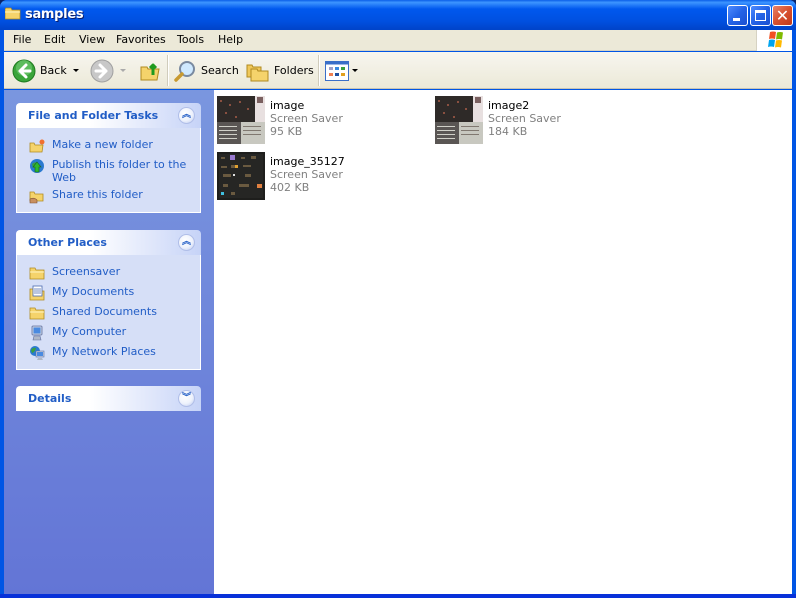 This screenshot has width=796, height=598. Describe the element at coordinates (398, 70) in the screenshot. I see `toolbar: Back Search Folders` at that location.